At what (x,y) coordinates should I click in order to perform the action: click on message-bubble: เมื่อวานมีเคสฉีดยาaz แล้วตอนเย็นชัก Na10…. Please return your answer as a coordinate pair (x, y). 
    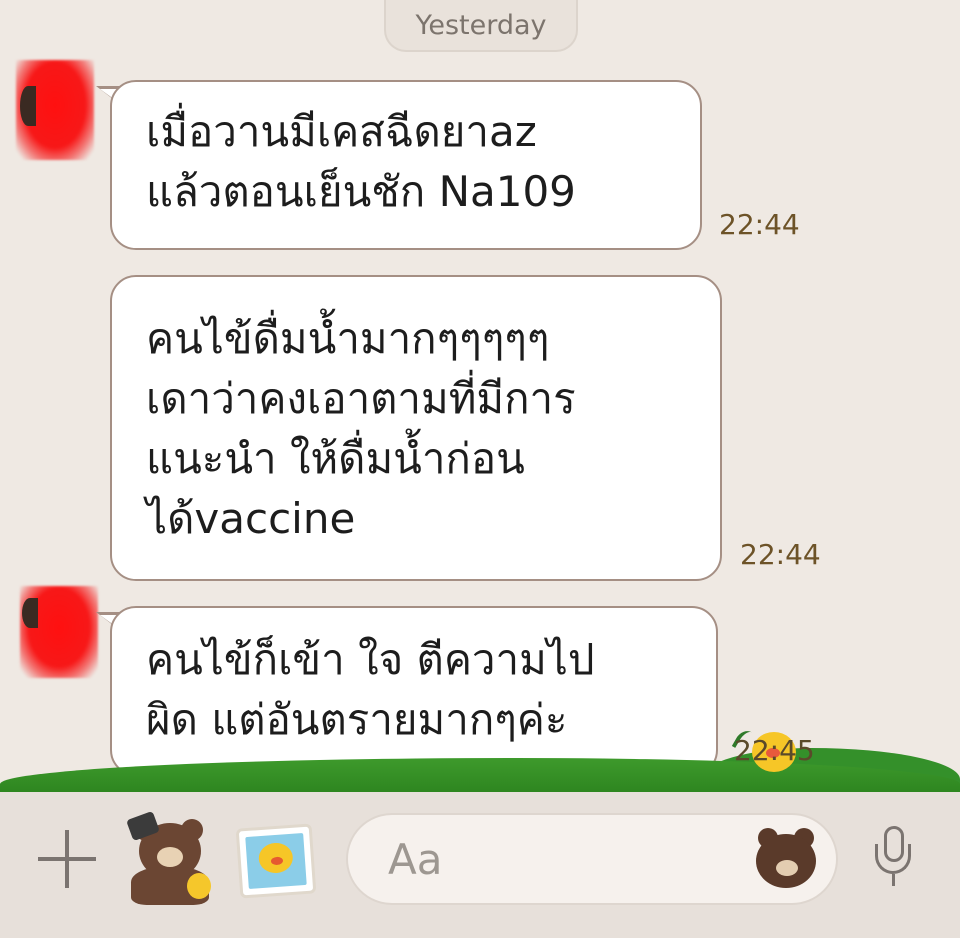
    Looking at the image, I should click on (406, 165).